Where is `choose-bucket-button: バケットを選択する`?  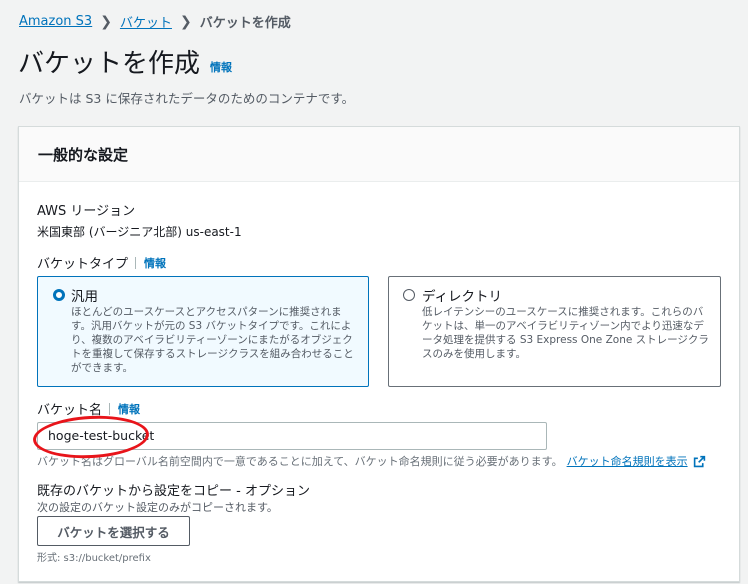 choose-bucket-button: バケットを選択する is located at coordinates (113, 531).